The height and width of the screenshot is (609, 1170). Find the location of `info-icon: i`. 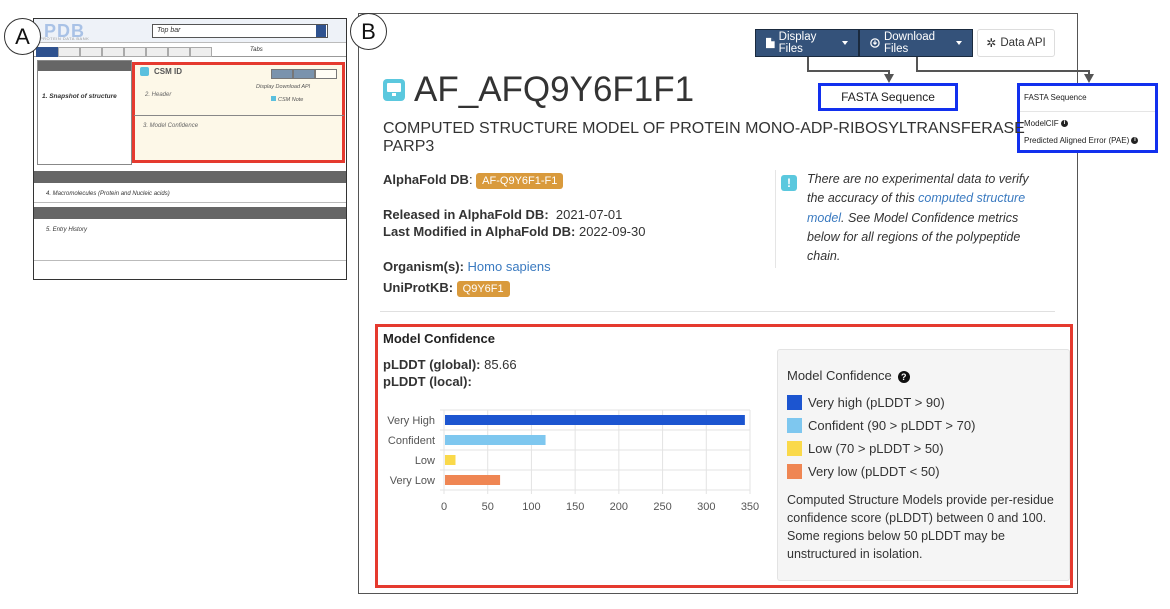

info-icon: i is located at coordinates (1135, 141).